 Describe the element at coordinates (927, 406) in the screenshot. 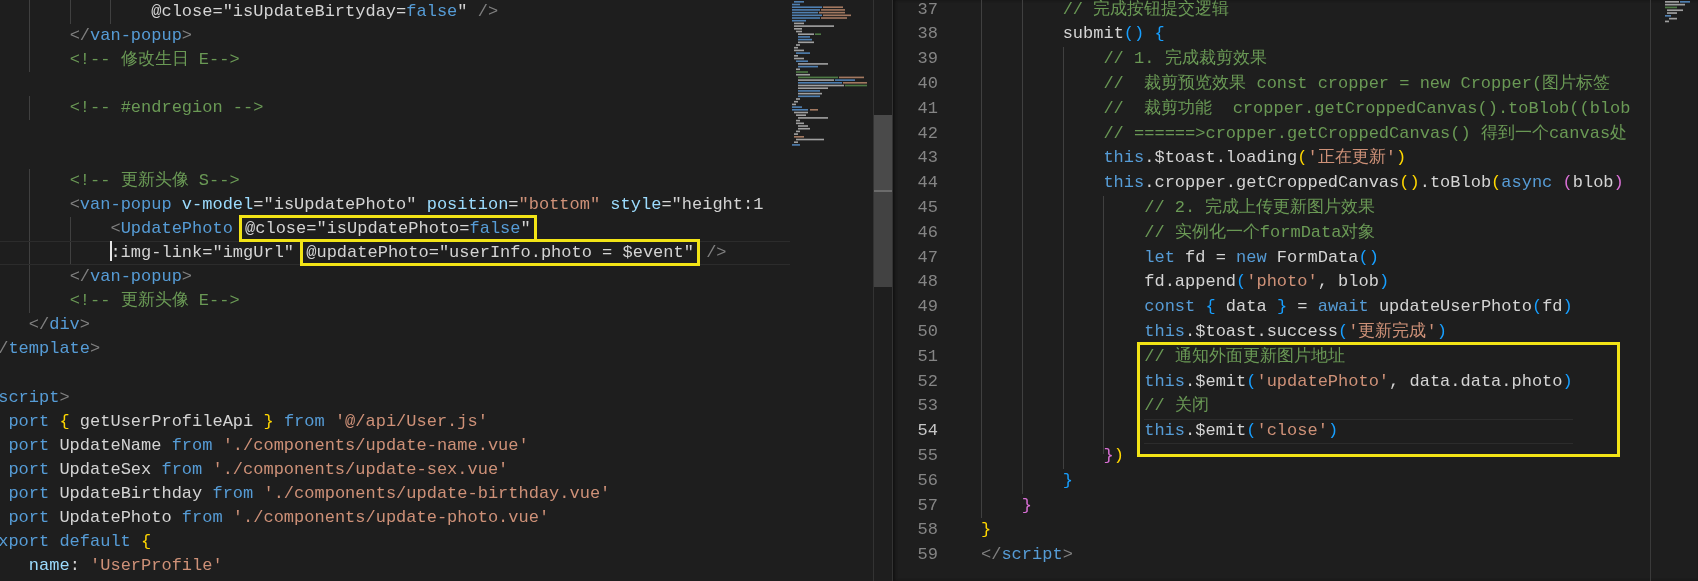

I see `line-number: 53` at that location.